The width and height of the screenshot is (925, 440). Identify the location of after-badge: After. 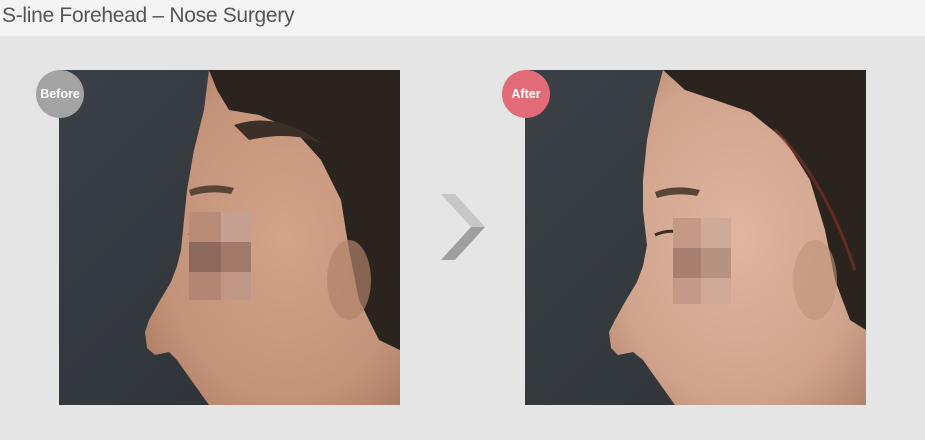
(526, 94).